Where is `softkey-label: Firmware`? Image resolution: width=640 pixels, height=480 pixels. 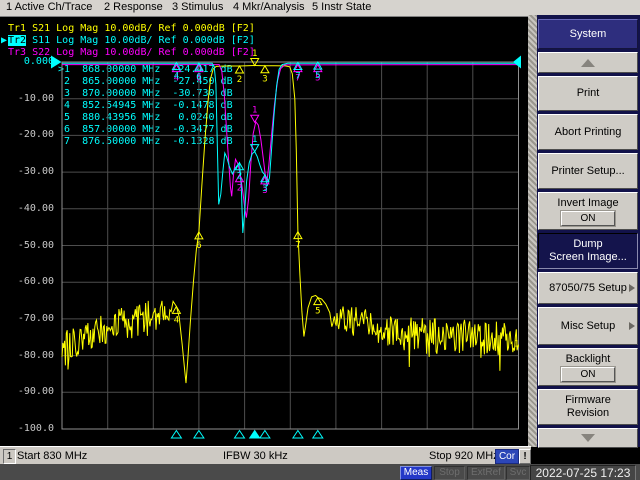 softkey-label: Firmware is located at coordinates (588, 400).